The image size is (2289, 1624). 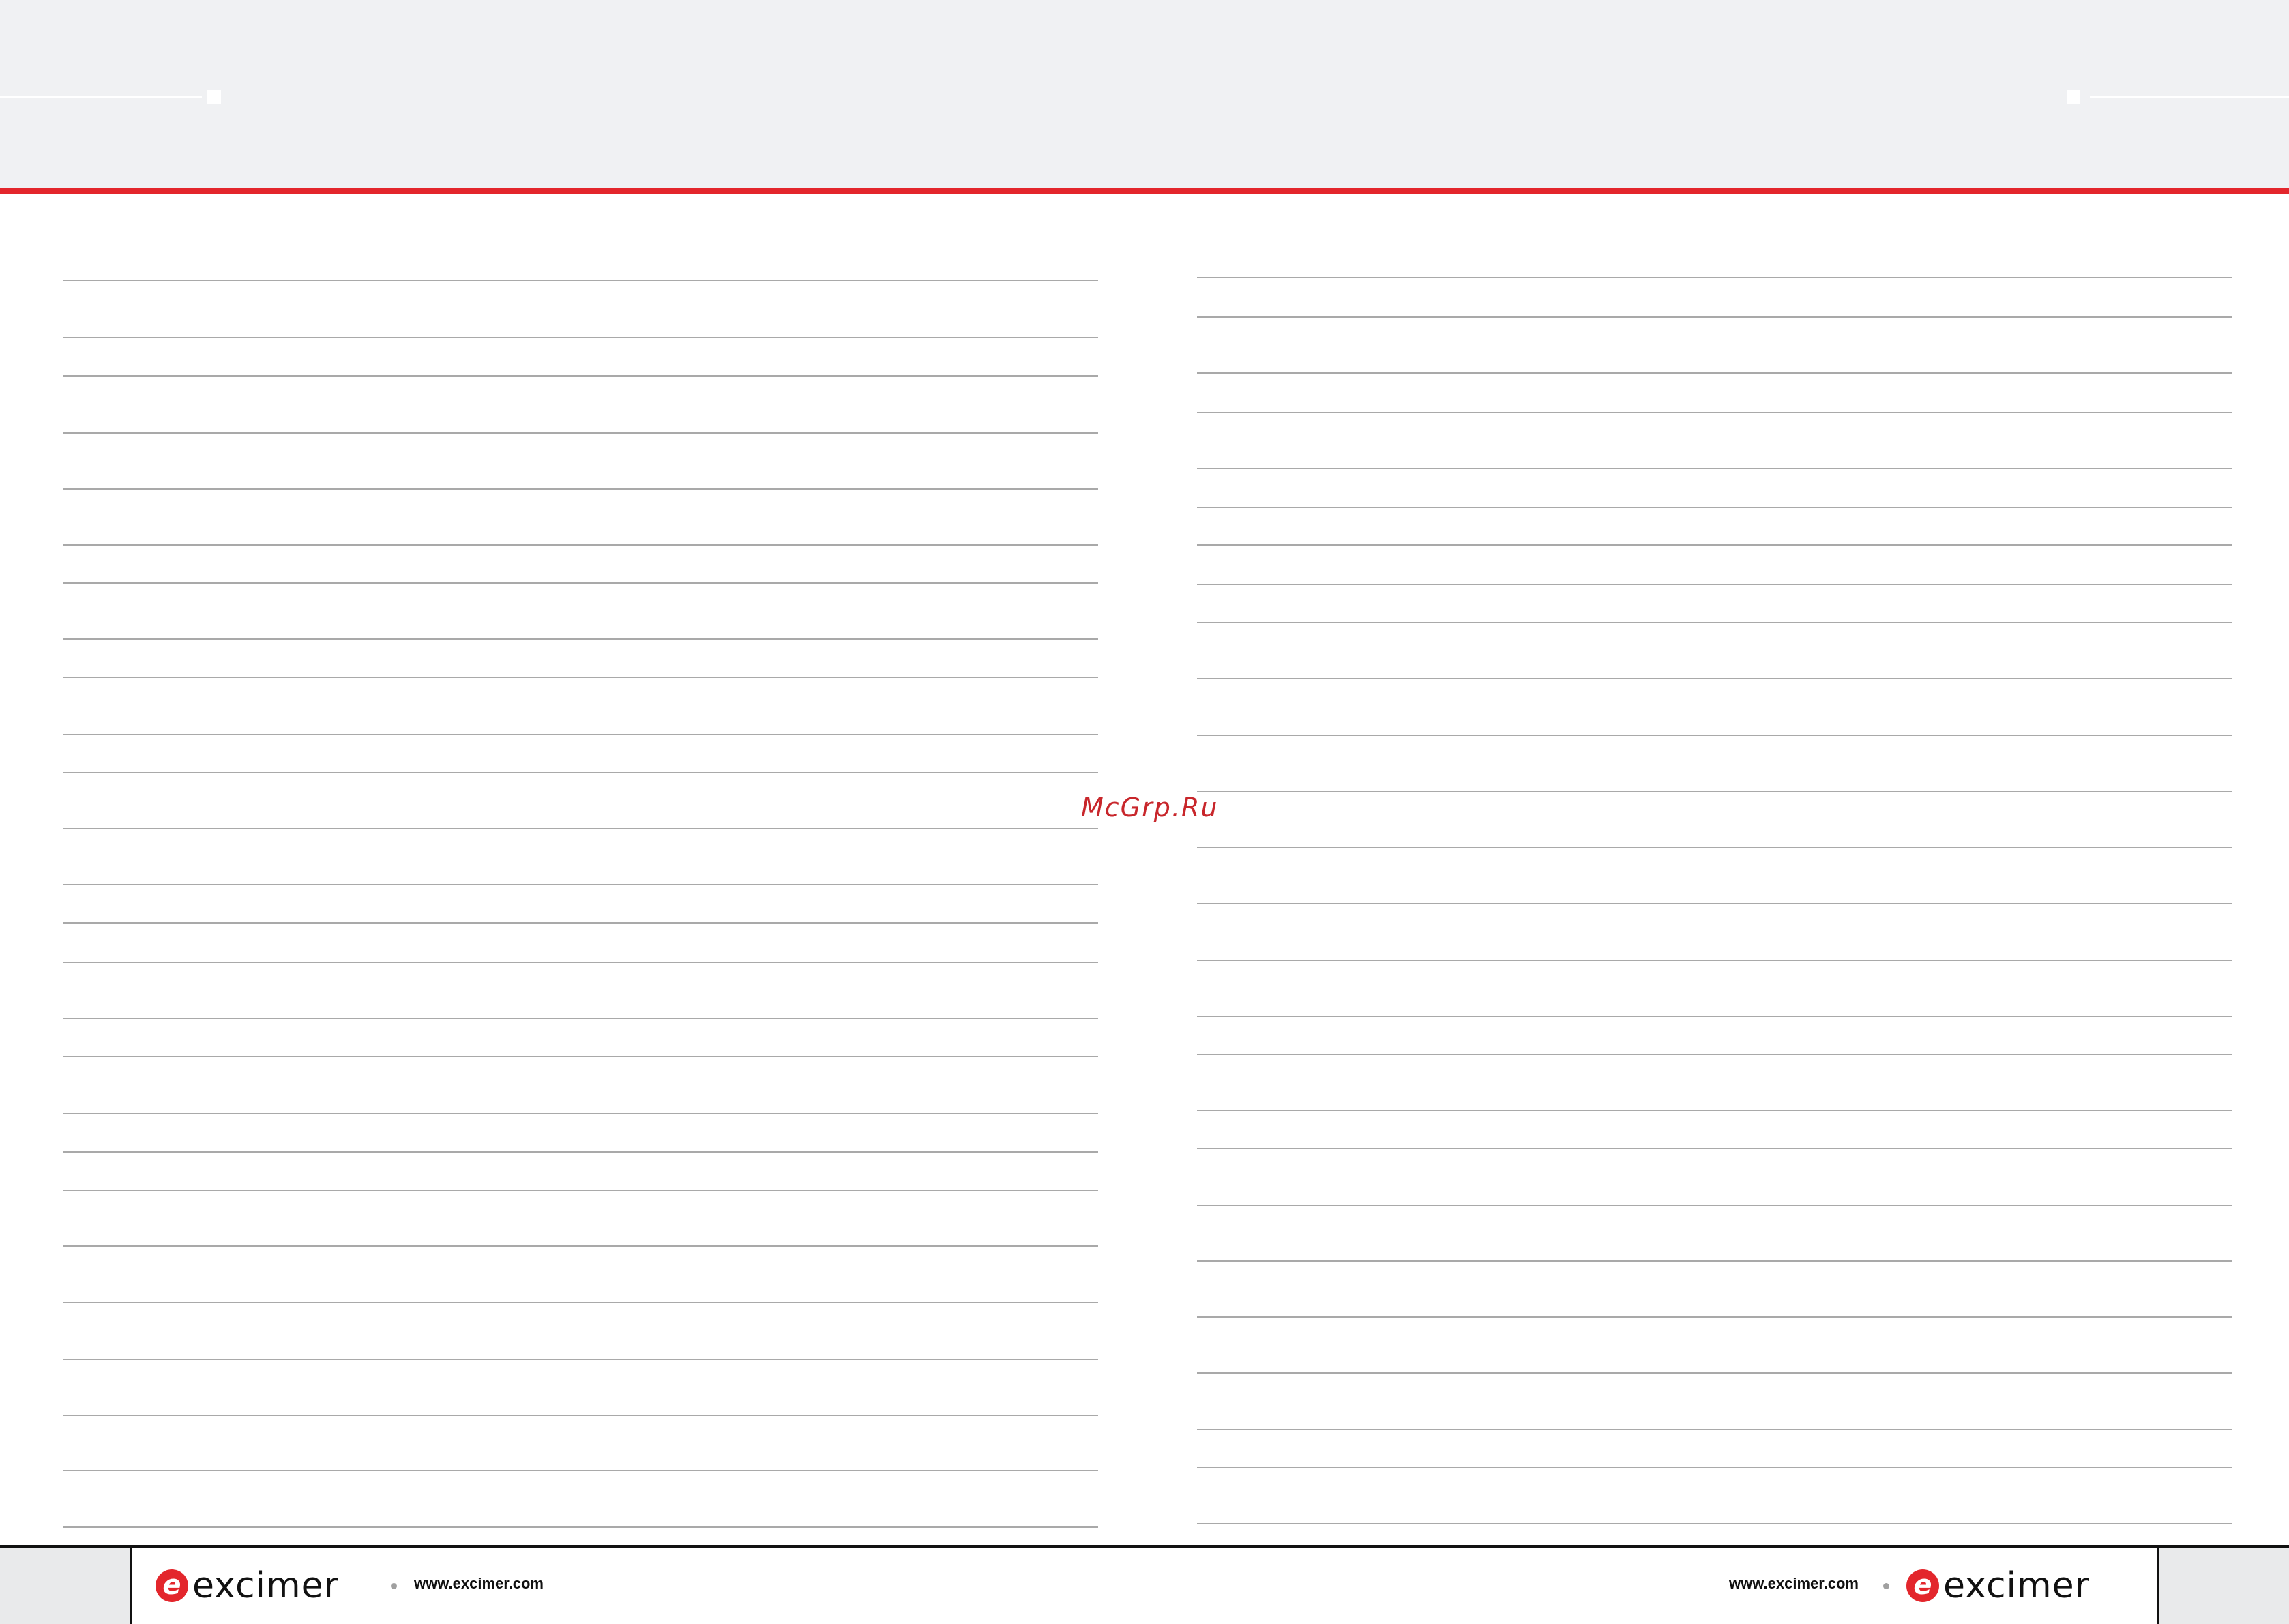 I want to click on footer-separator-dot-right, so click(x=1886, y=1586).